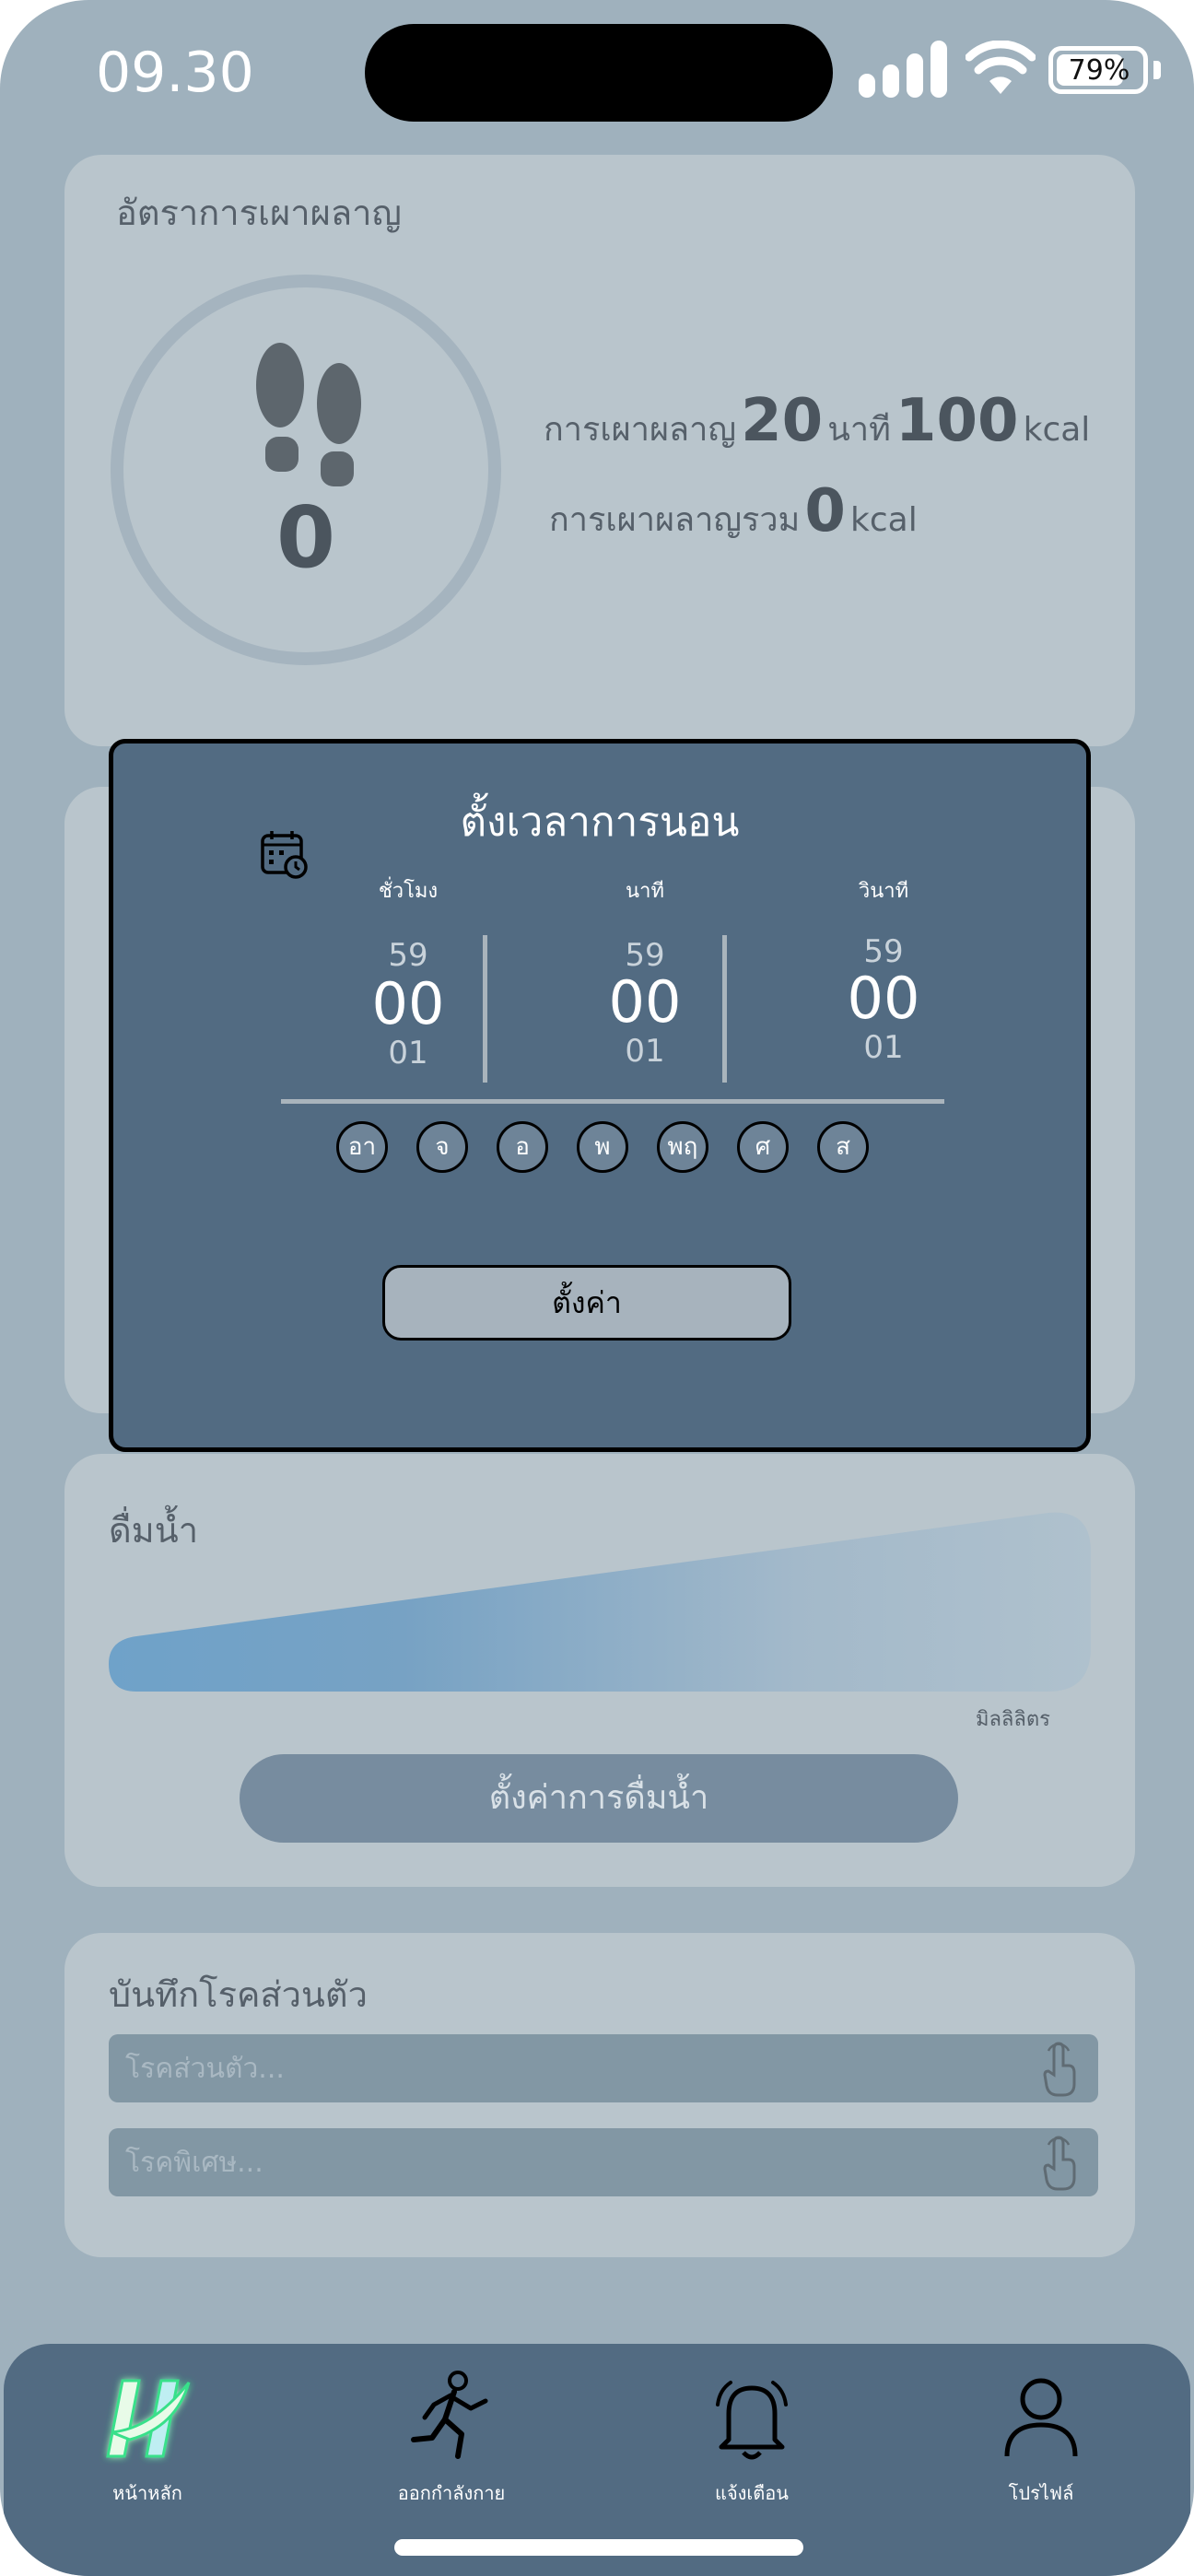  Describe the element at coordinates (522, 1147) in the screenshot. I see `day-tue-toggle: อ` at that location.